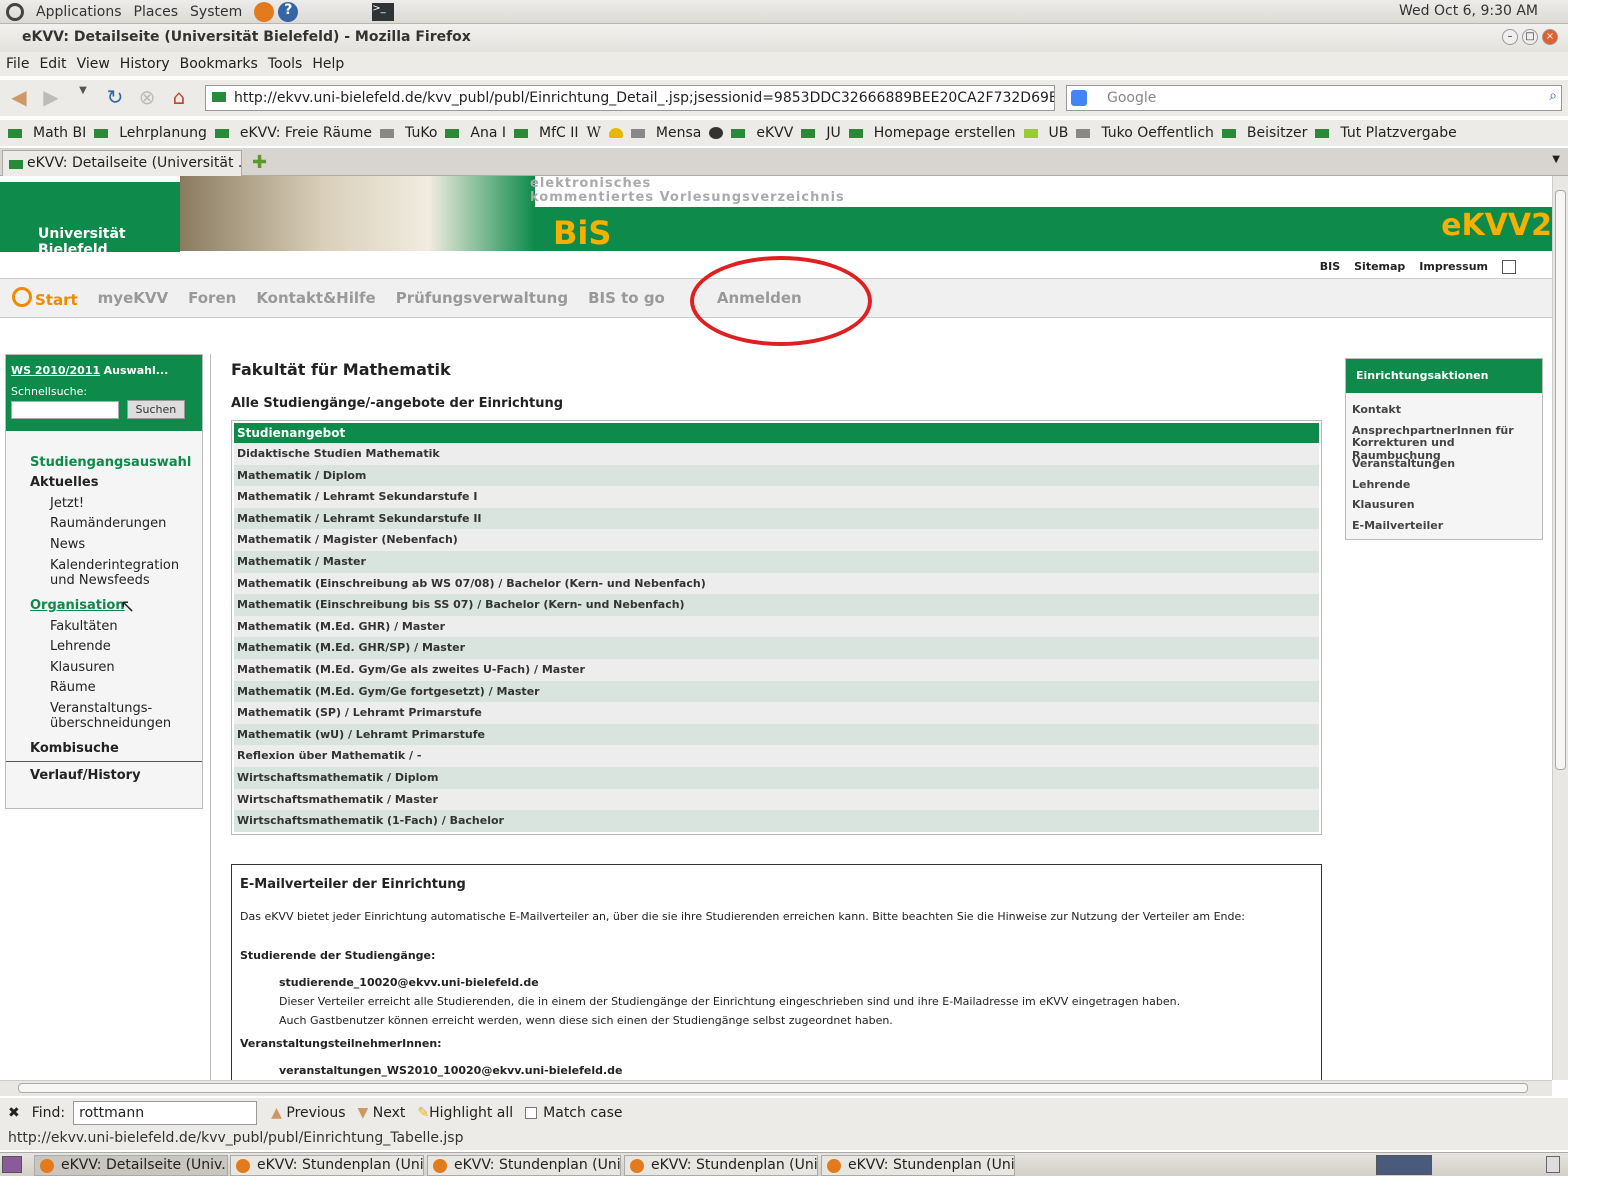 The image size is (1600, 1200). I want to click on search-input: Google ⌕, so click(1314, 98).